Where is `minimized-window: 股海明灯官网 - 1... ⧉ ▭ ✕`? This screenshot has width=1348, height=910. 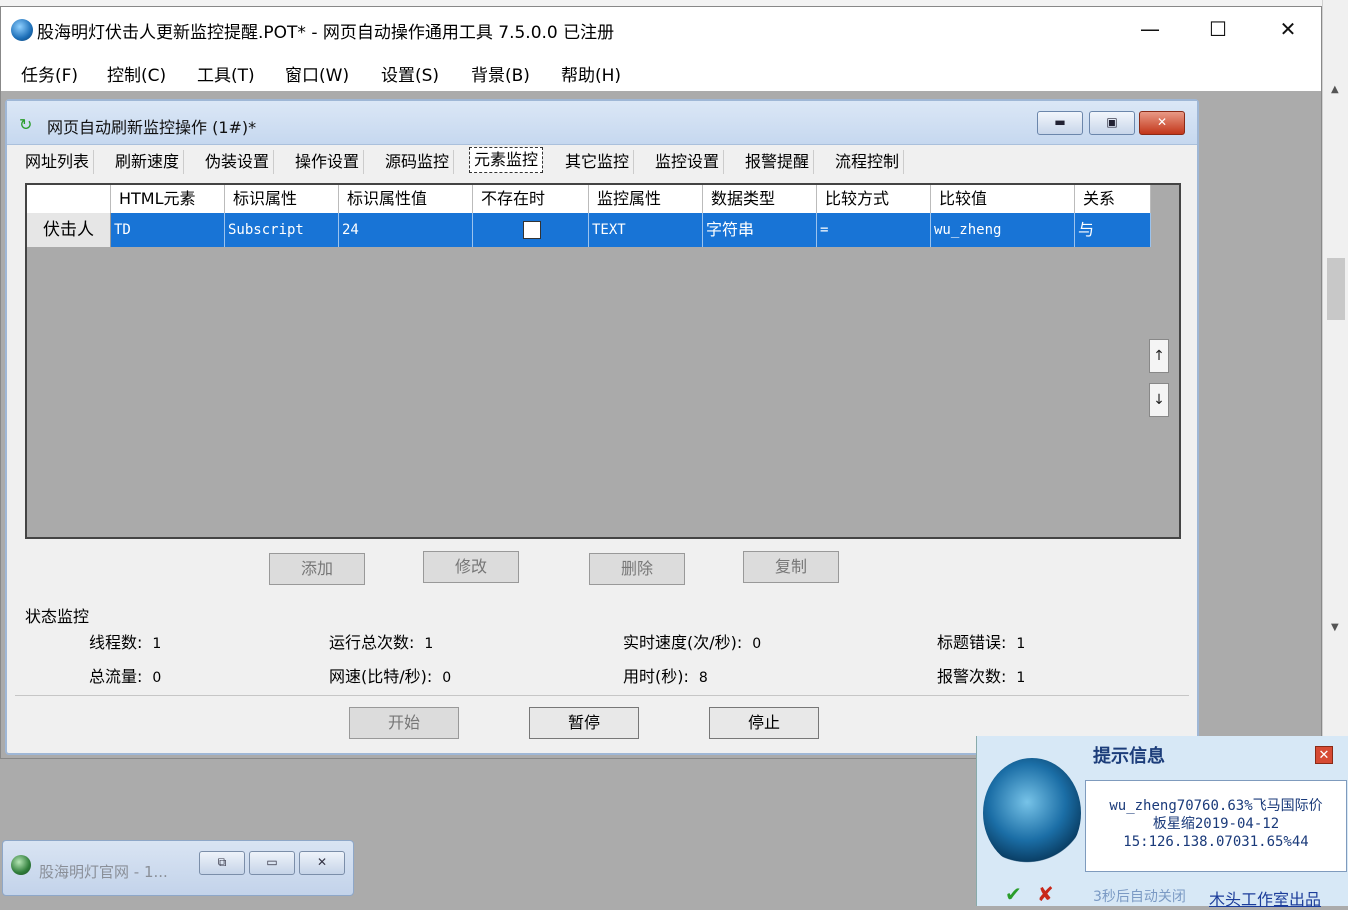
minimized-window: 股海明灯官网 - 1... ⧉ ▭ ✕ is located at coordinates (178, 868).